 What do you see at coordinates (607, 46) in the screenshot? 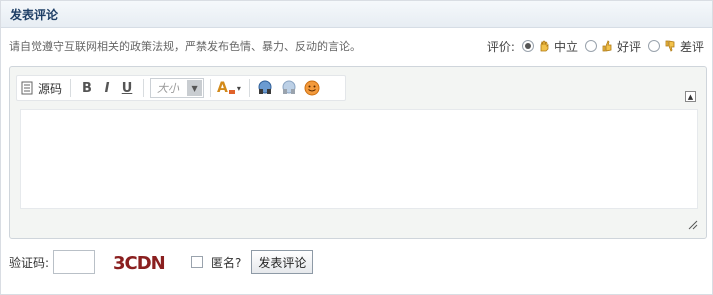
I see `thumbs-up-icon` at bounding box center [607, 46].